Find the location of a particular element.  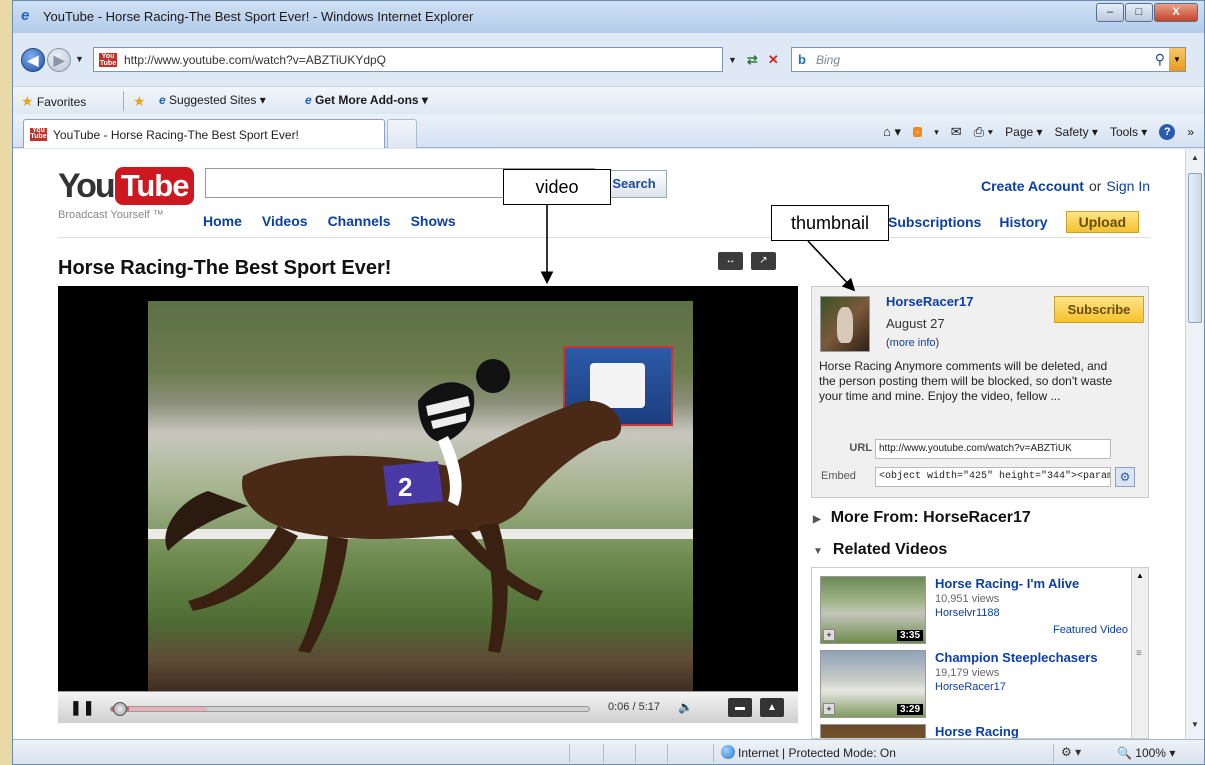

youtube-logo: You Tube is located at coordinates (126, 186).